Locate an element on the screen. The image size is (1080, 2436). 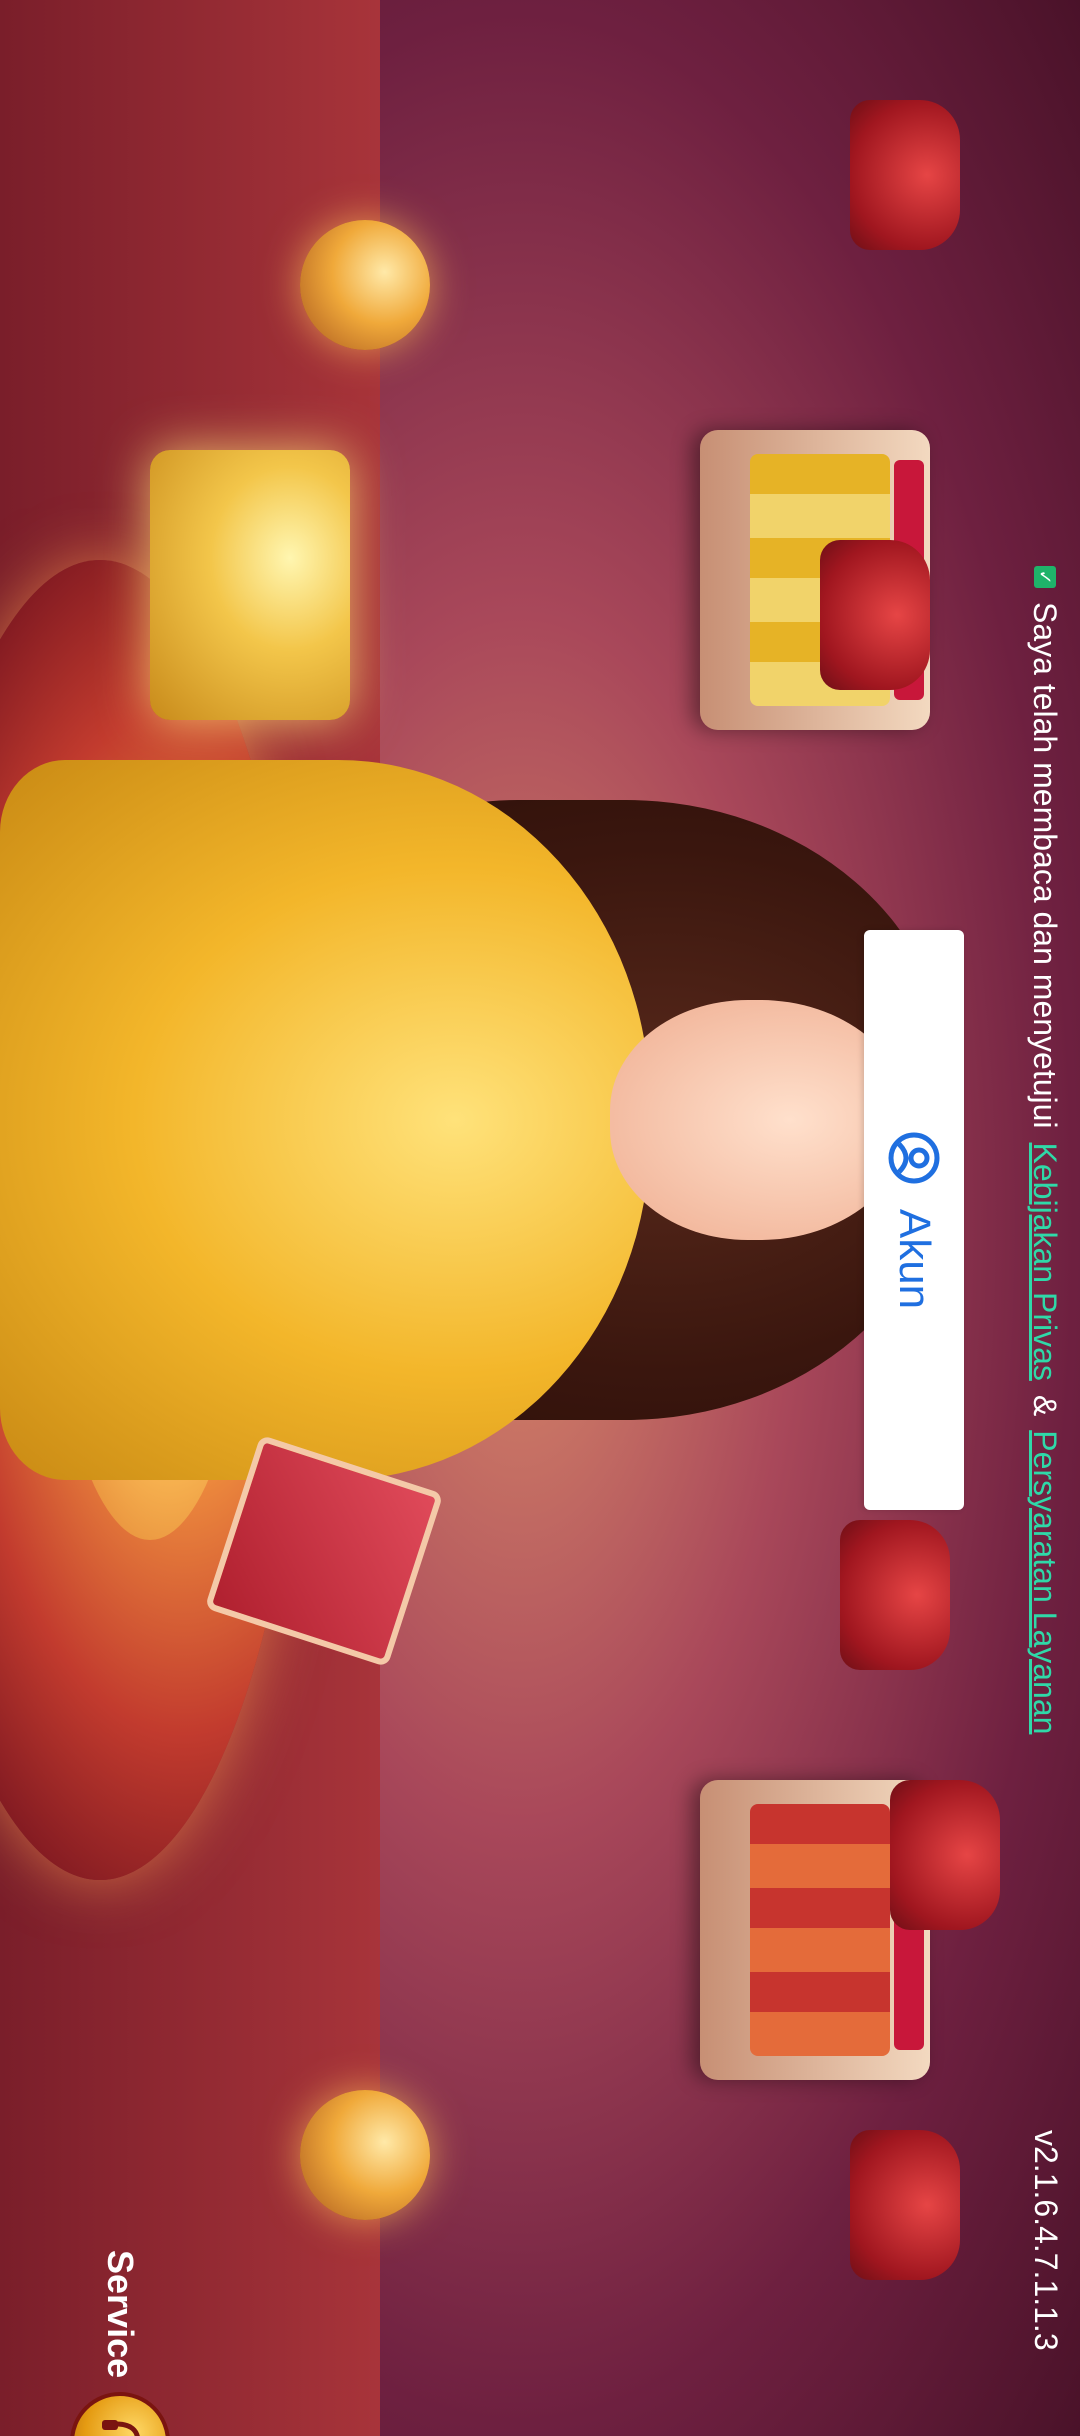
version-label: v2.1.6.4.7.1.1.3 is located at coordinates (1046, 2240).